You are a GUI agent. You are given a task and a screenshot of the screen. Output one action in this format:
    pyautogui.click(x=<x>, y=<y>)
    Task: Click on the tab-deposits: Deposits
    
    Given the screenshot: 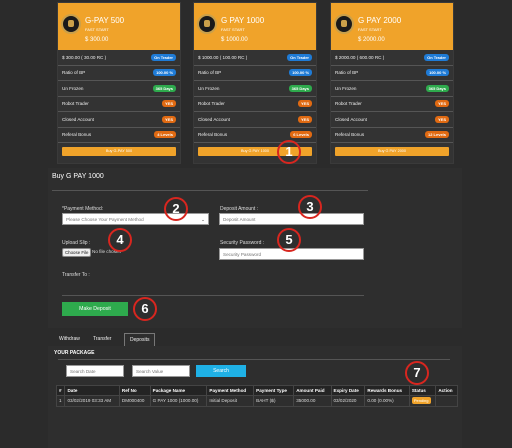 What is the action you would take?
    pyautogui.click(x=140, y=339)
    